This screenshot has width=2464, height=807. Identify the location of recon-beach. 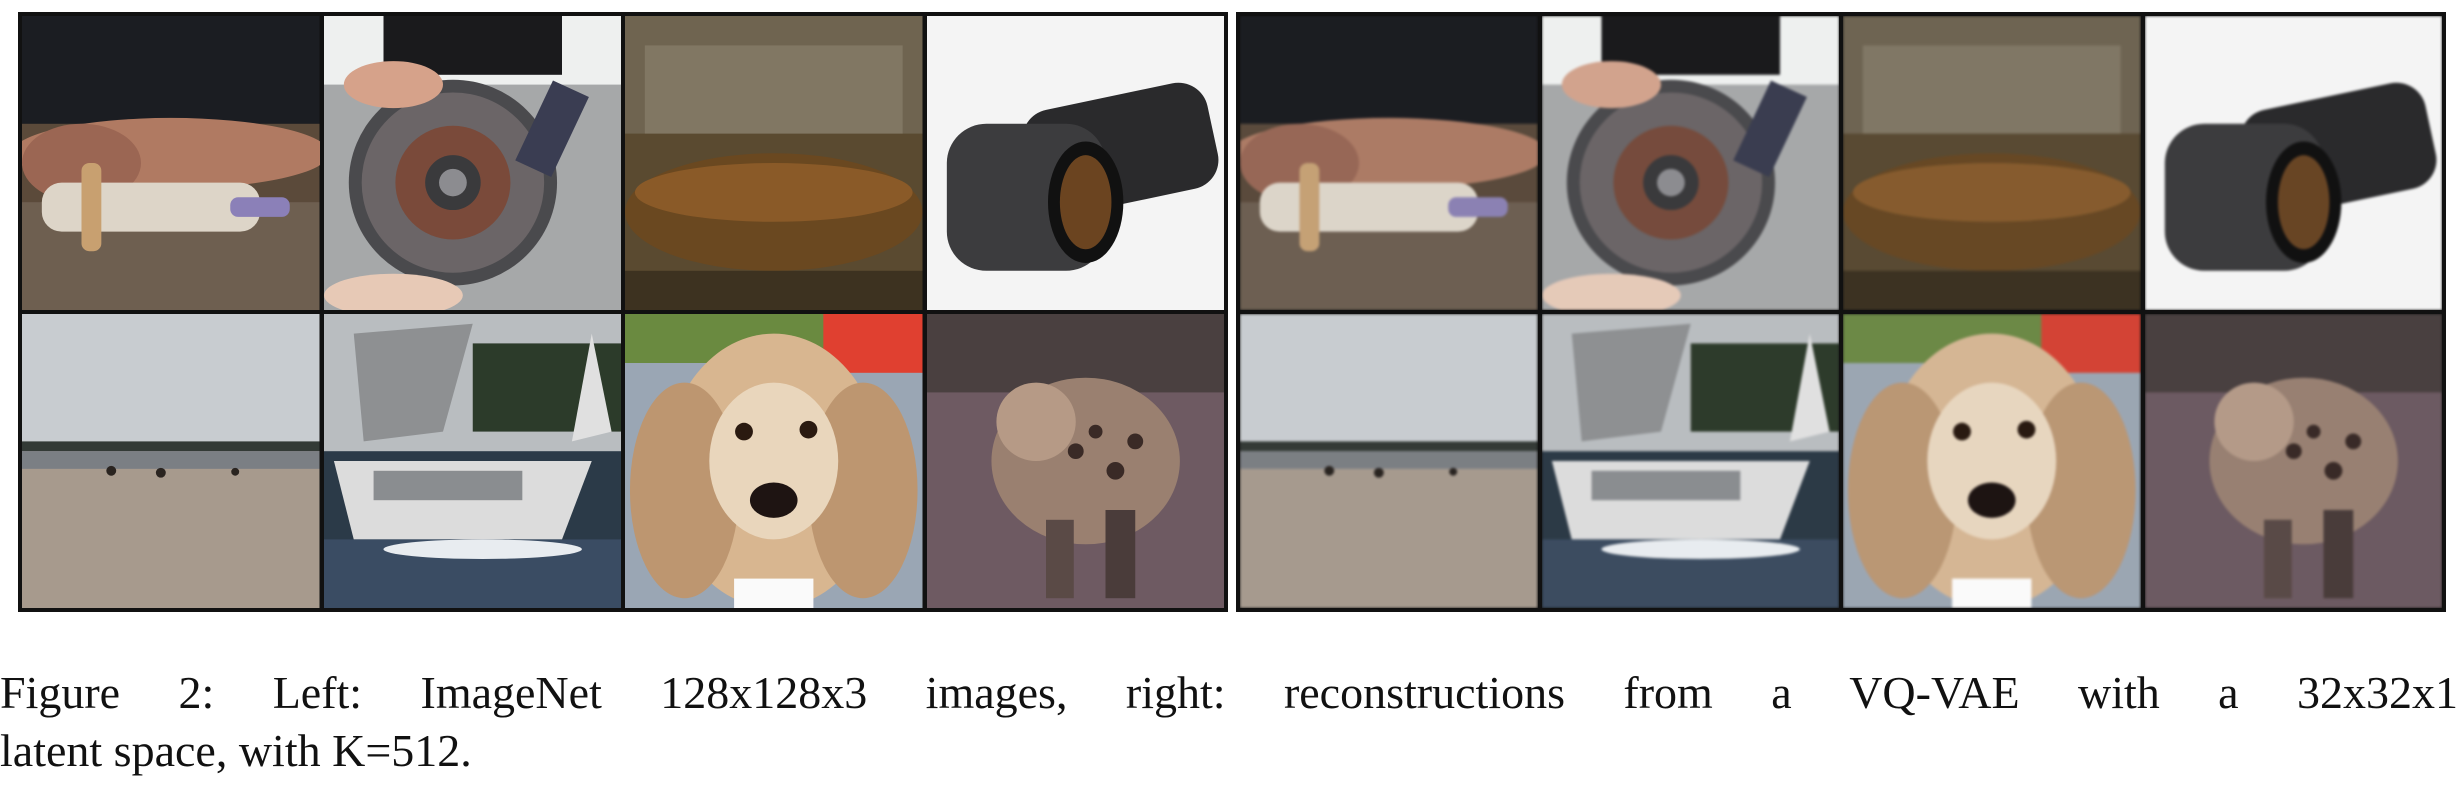
(1389, 461).